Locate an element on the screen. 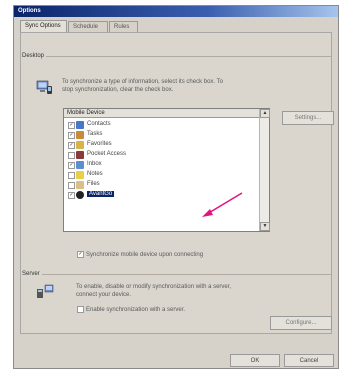 The height and width of the screenshot is (376, 350). sync-on-connect-checkbox: ✓ is located at coordinates (80, 254).